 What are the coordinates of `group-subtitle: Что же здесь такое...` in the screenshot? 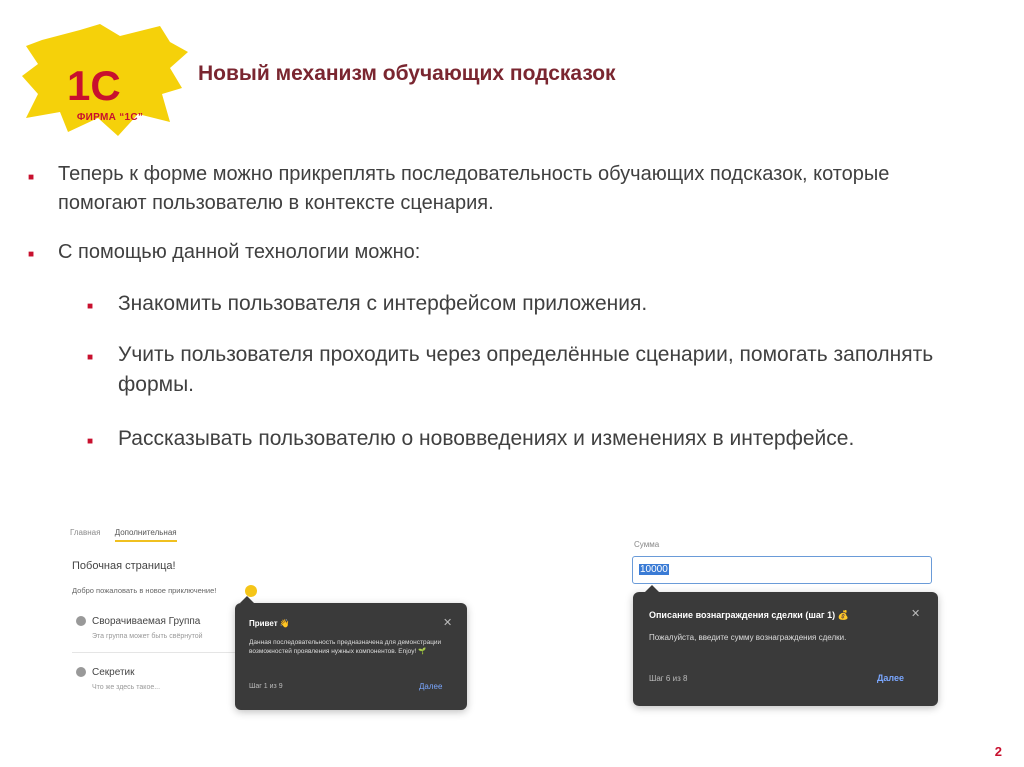 It's located at (126, 687).